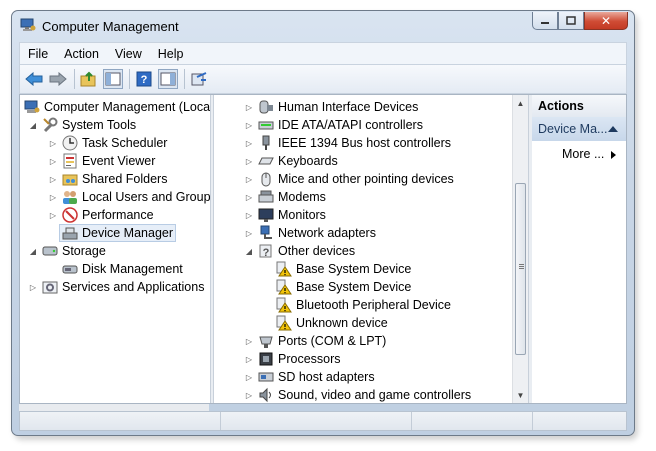 This screenshot has width=656, height=451. Describe the element at coordinates (116, 287) in the screenshot. I see `tree-item-services: ▷ Services and Applications` at that location.